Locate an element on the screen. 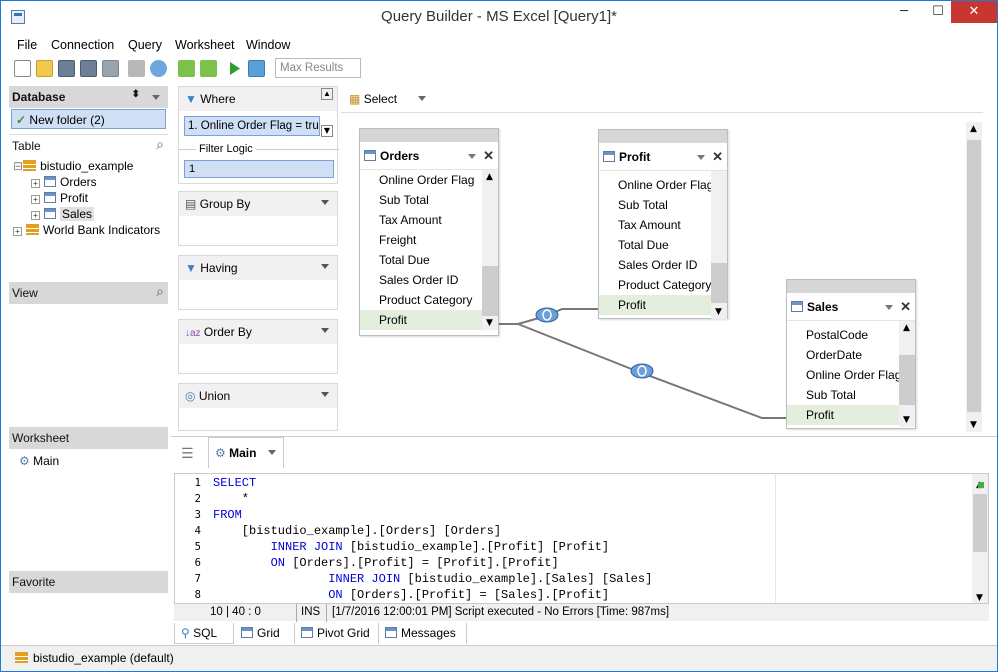 The image size is (998, 672). table-scrollbar: ▼ is located at coordinates (719, 245).